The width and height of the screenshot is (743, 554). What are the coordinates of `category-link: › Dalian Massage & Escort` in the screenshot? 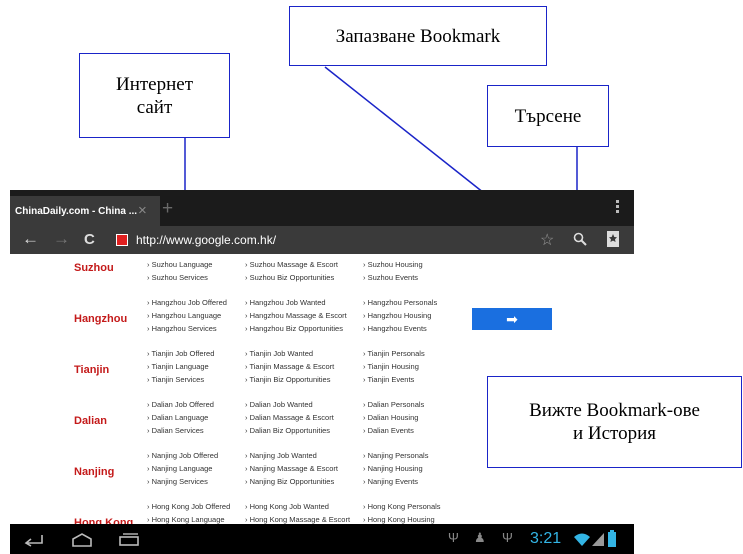 It's located at (289, 417).